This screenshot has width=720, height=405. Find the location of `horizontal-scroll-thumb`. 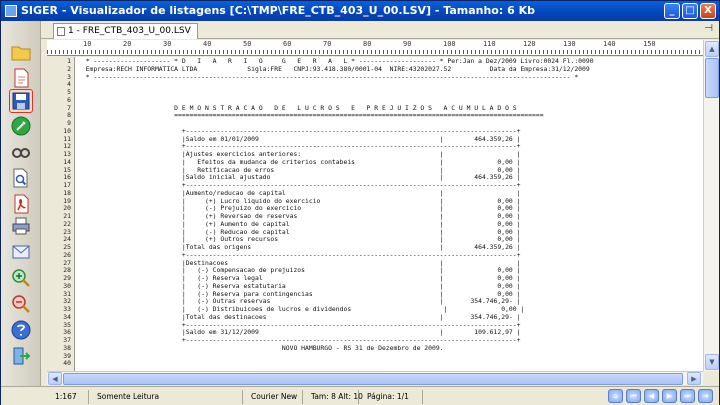

horizontal-scroll-thumb is located at coordinates (373, 379).